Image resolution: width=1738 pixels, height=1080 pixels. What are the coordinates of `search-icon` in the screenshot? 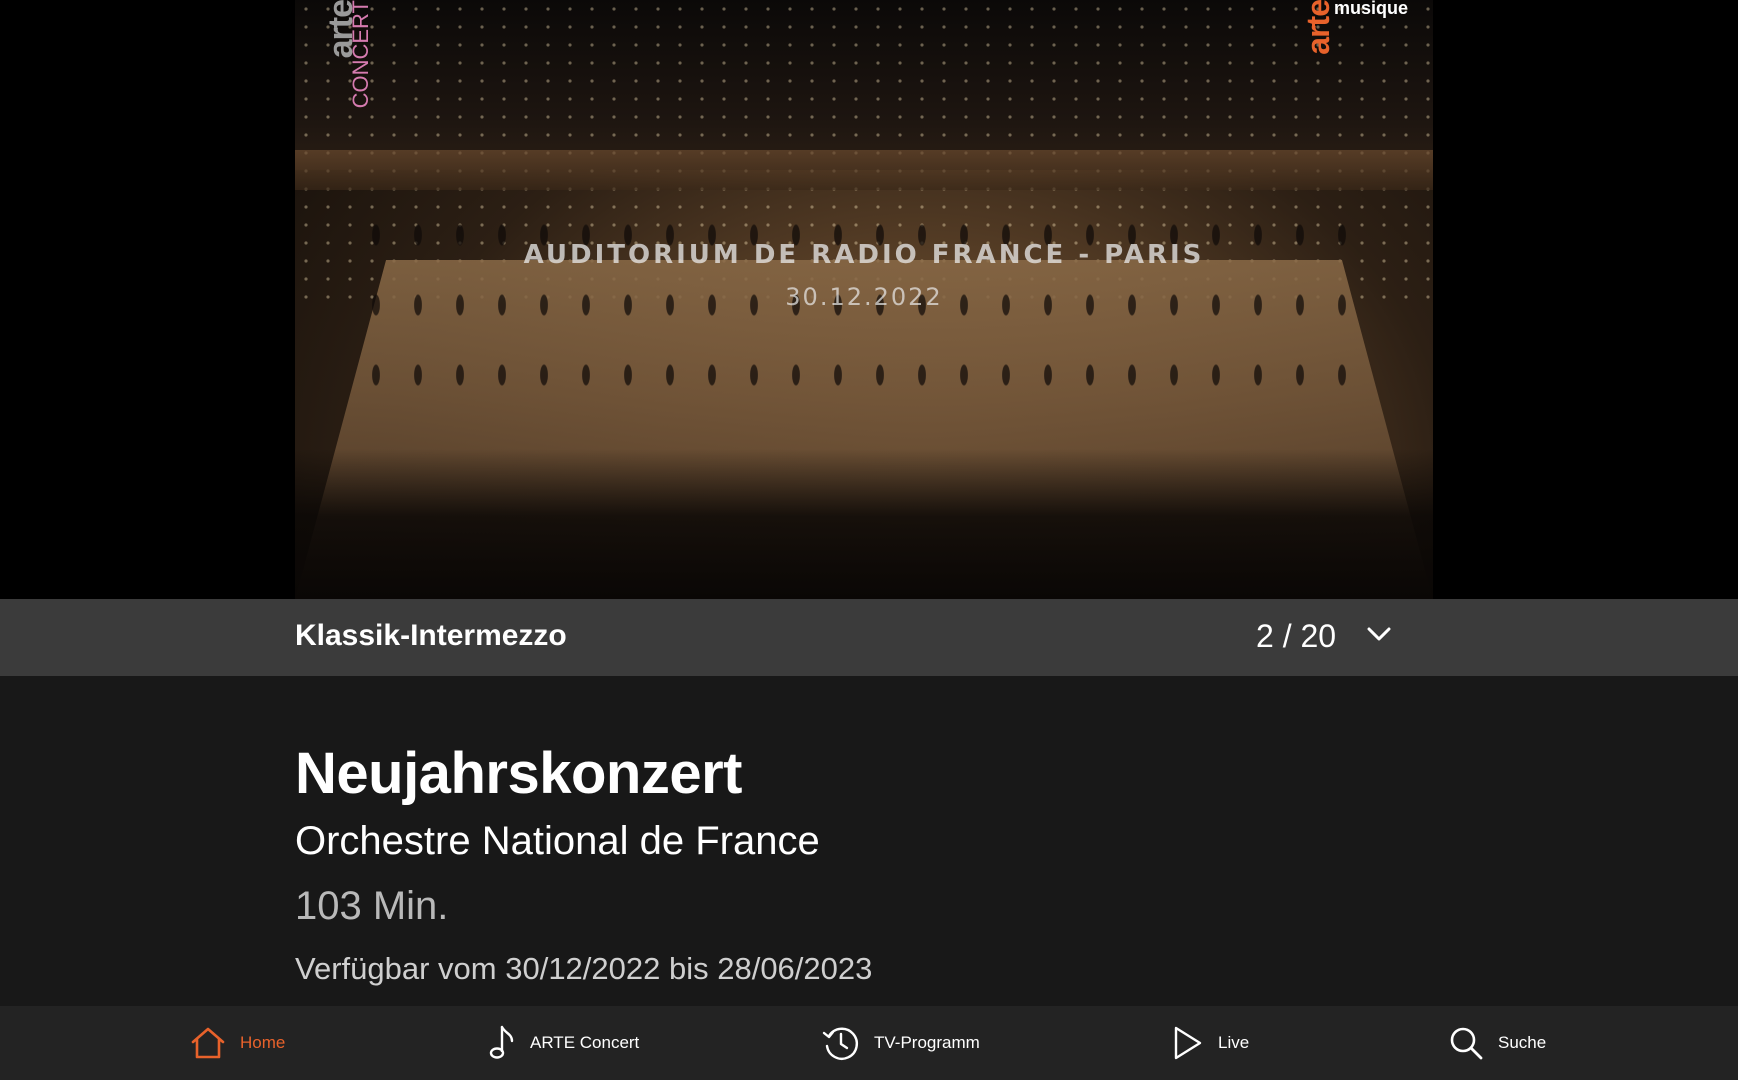 It's located at (1466, 1043).